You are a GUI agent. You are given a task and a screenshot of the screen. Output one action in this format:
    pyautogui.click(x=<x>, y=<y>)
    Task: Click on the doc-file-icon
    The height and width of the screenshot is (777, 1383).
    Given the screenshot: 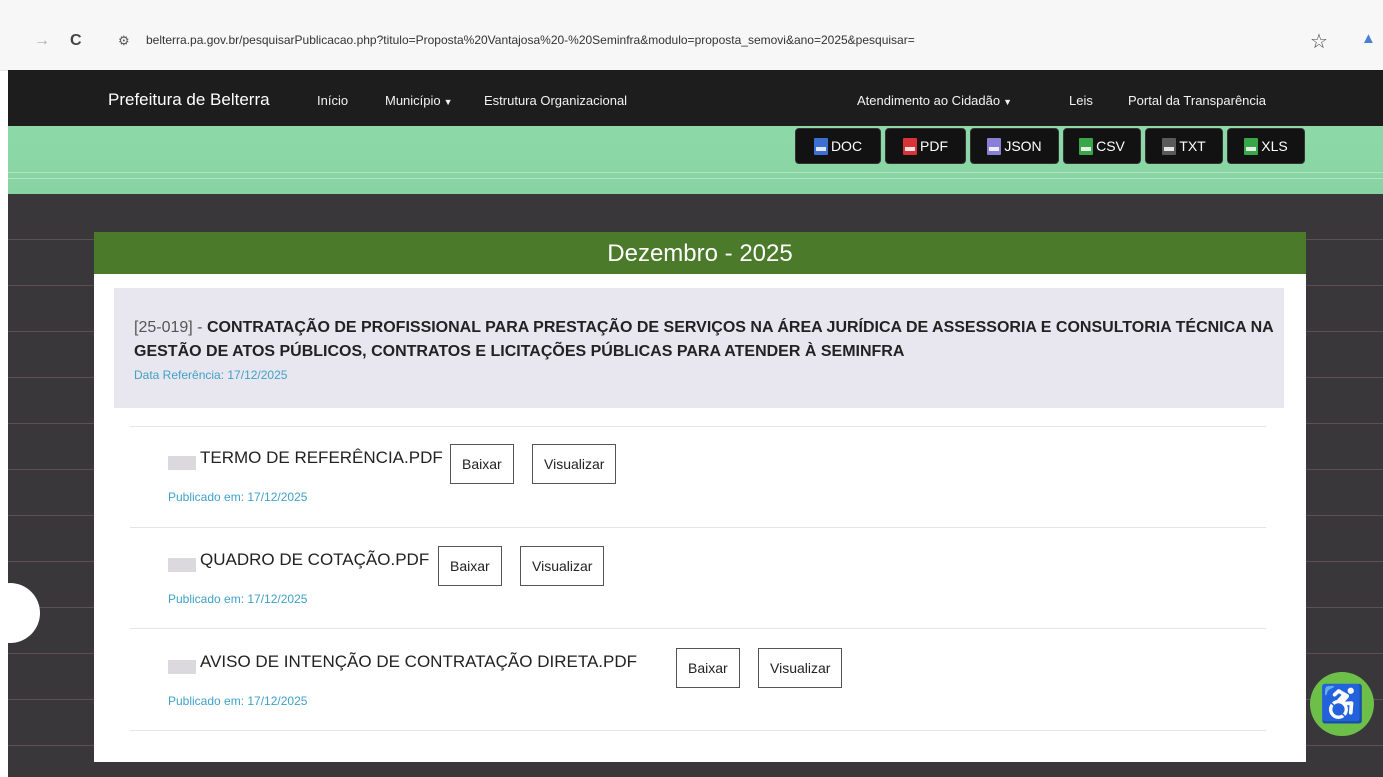 What is the action you would take?
    pyautogui.click(x=820, y=146)
    